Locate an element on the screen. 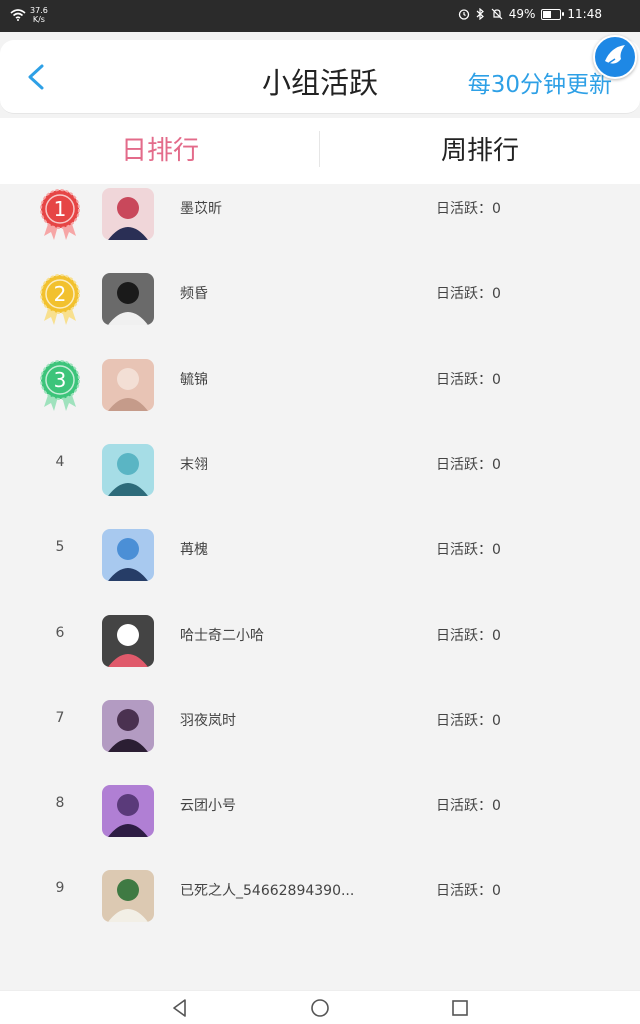 This screenshot has width=640, height=1024. ranking-row: 8 云团小号 日活跃：0 is located at coordinates (320, 836).